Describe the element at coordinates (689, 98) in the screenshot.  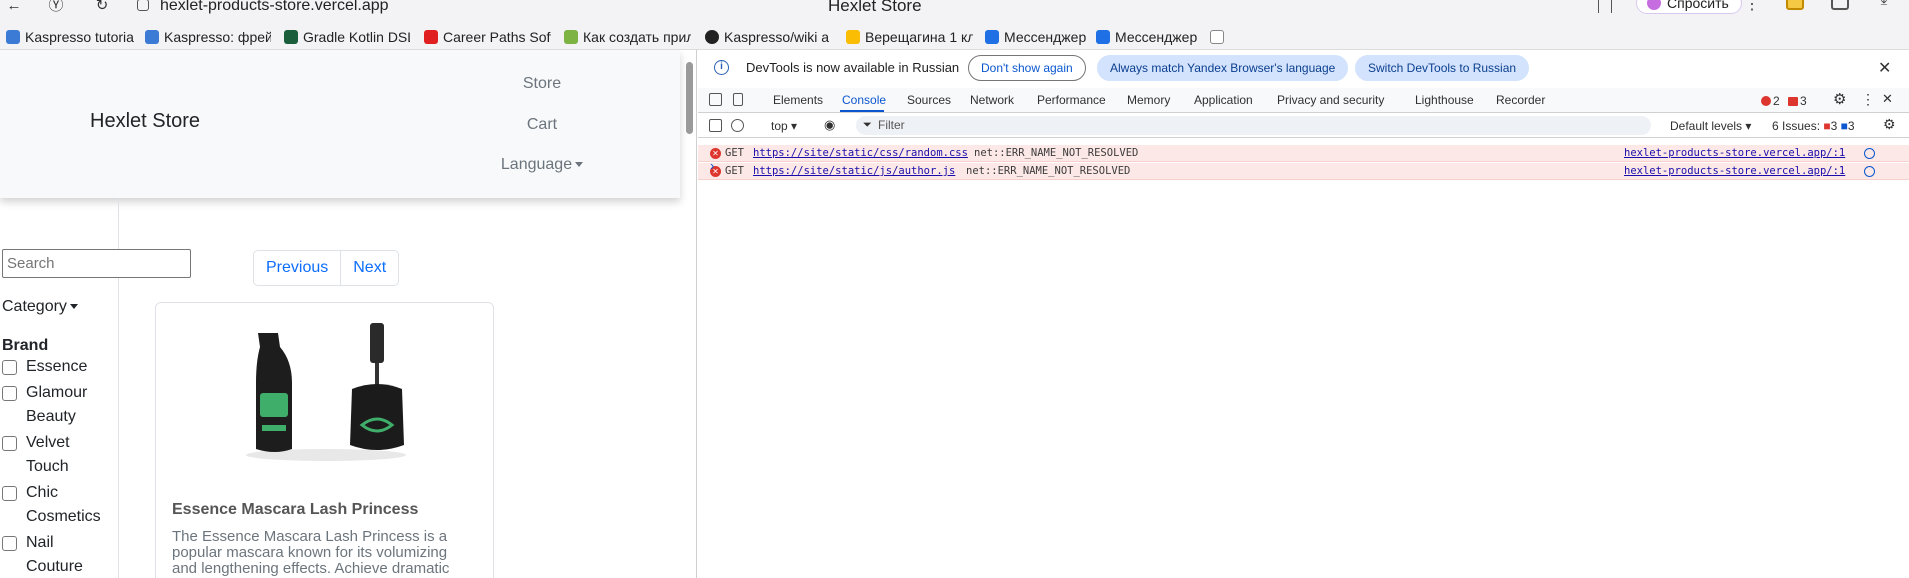
I see `page-scrollbar` at that location.